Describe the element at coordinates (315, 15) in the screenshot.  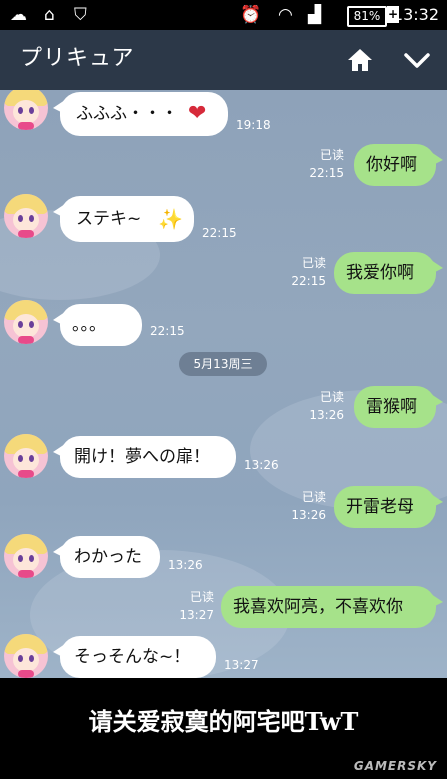
I see `signal-icon: ▟` at that location.